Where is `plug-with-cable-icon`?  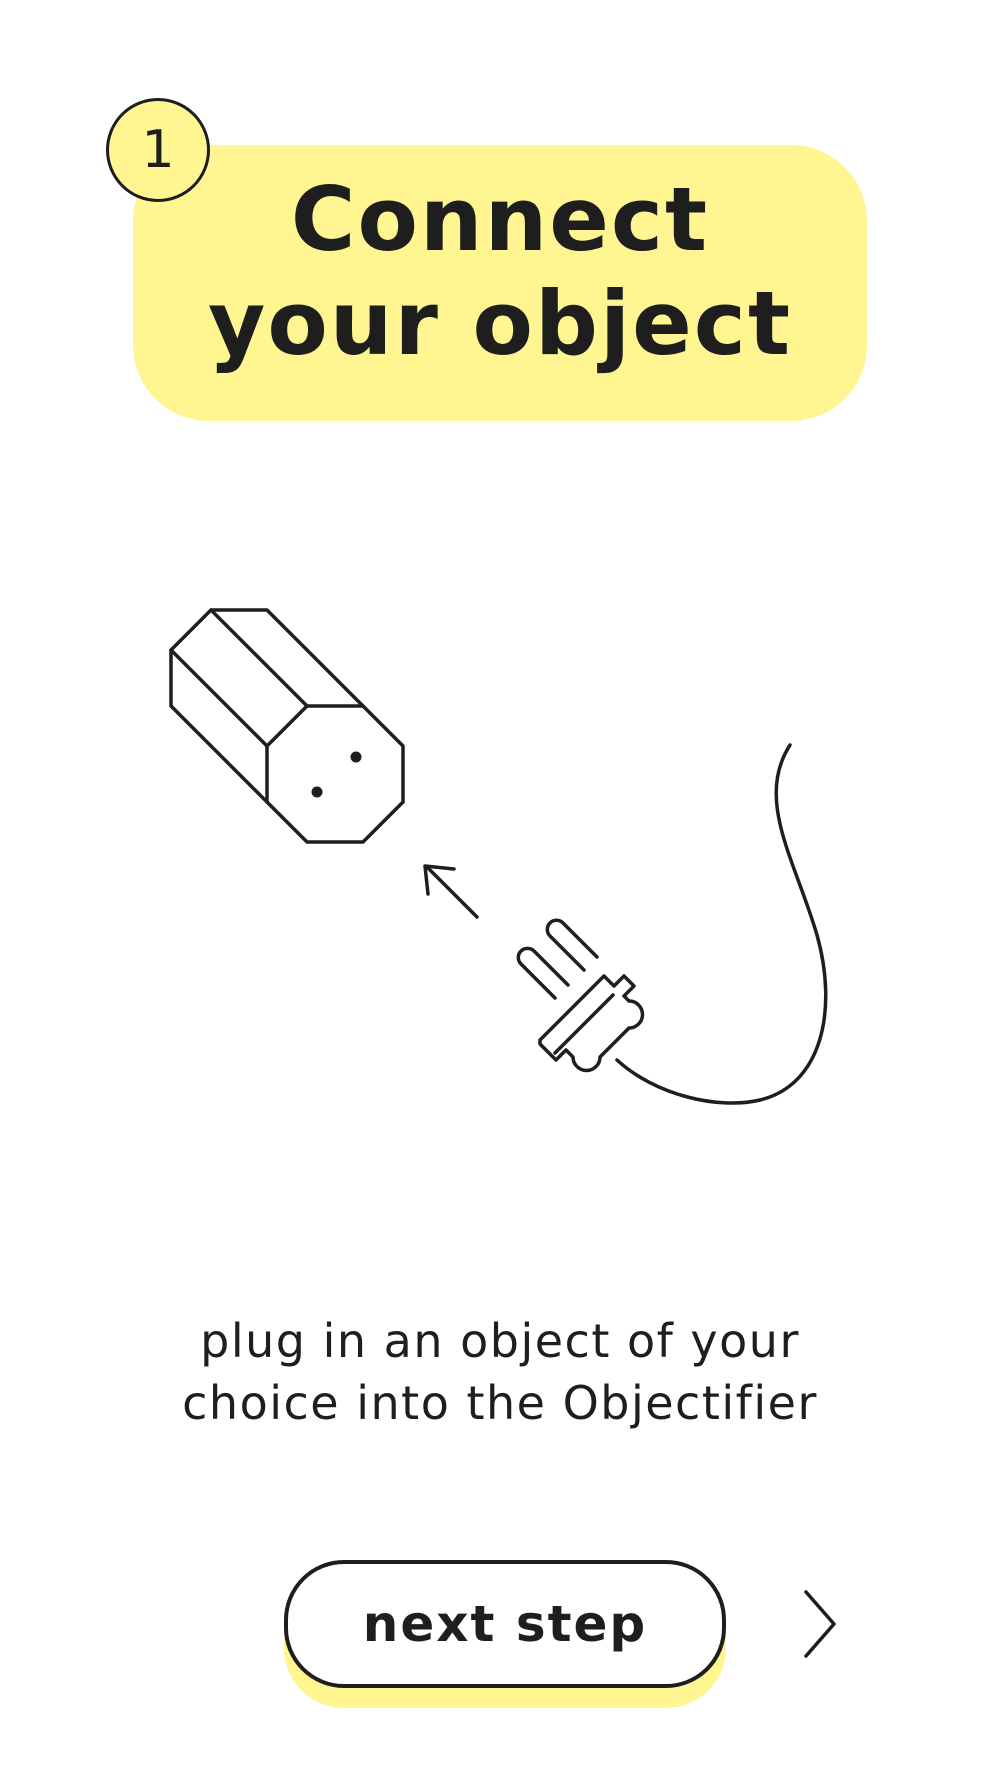 plug-with-cable-icon is located at coordinates (672, 924).